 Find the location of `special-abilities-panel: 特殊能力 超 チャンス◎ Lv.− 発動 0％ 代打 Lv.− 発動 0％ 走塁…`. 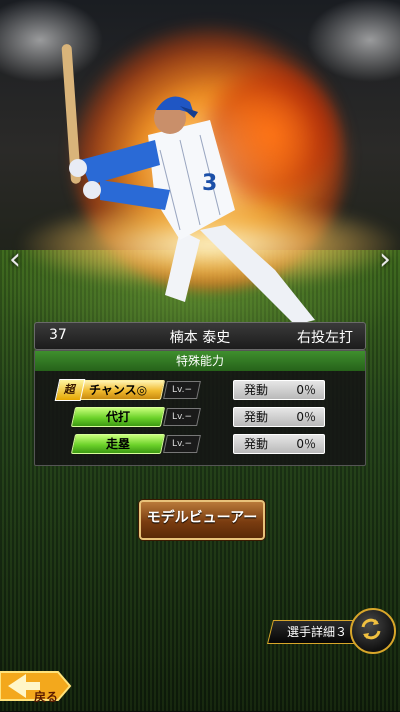

special-abilities-panel: 特殊能力 超 チャンス◎ Lv.− 発動 0％ 代打 Lv.− 発動 0％ 走塁… is located at coordinates (200, 408).